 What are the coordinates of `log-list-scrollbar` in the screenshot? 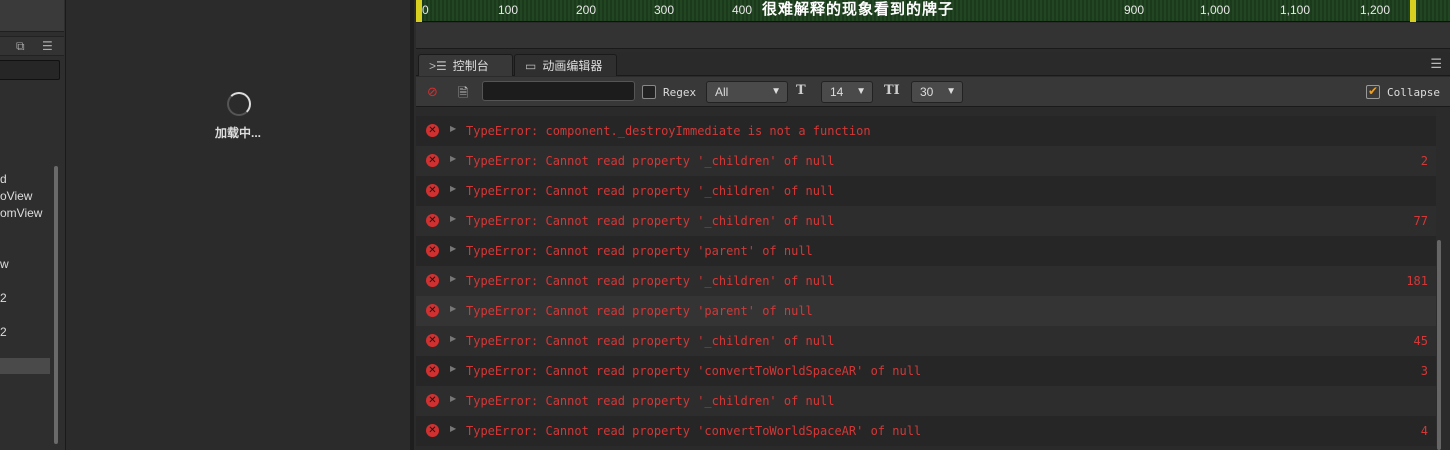 It's located at (1439, 345).